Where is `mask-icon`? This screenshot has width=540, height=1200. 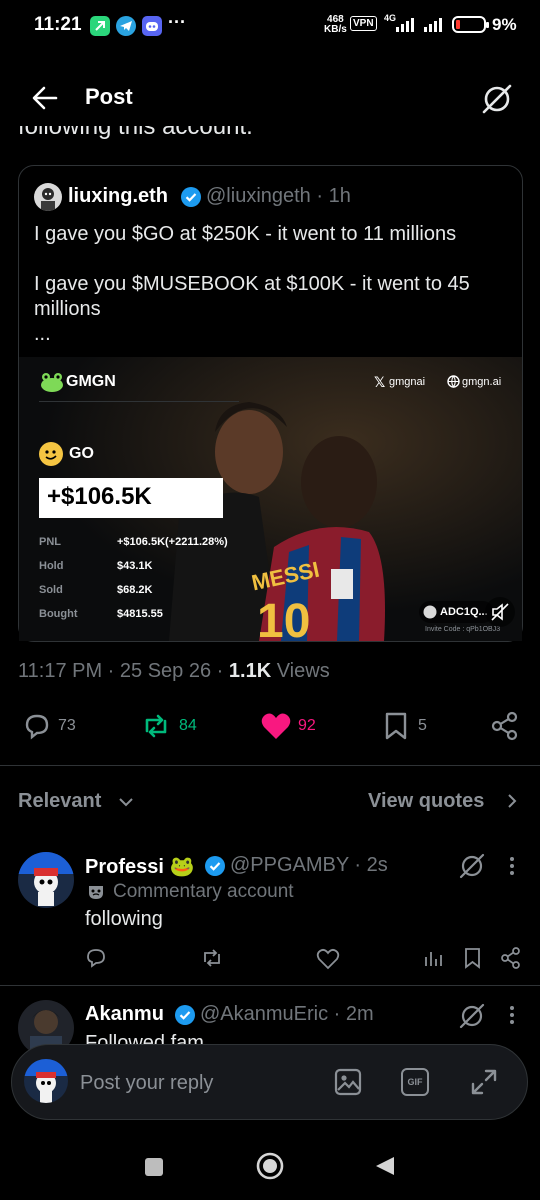 mask-icon is located at coordinates (96, 892).